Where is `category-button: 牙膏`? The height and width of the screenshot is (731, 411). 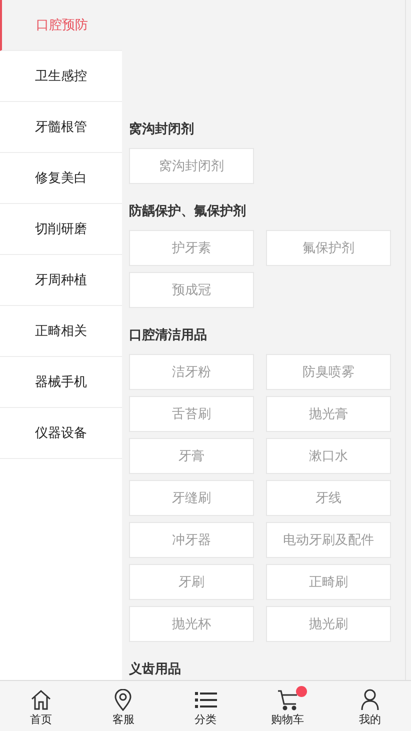
category-button: 牙膏 is located at coordinates (191, 456).